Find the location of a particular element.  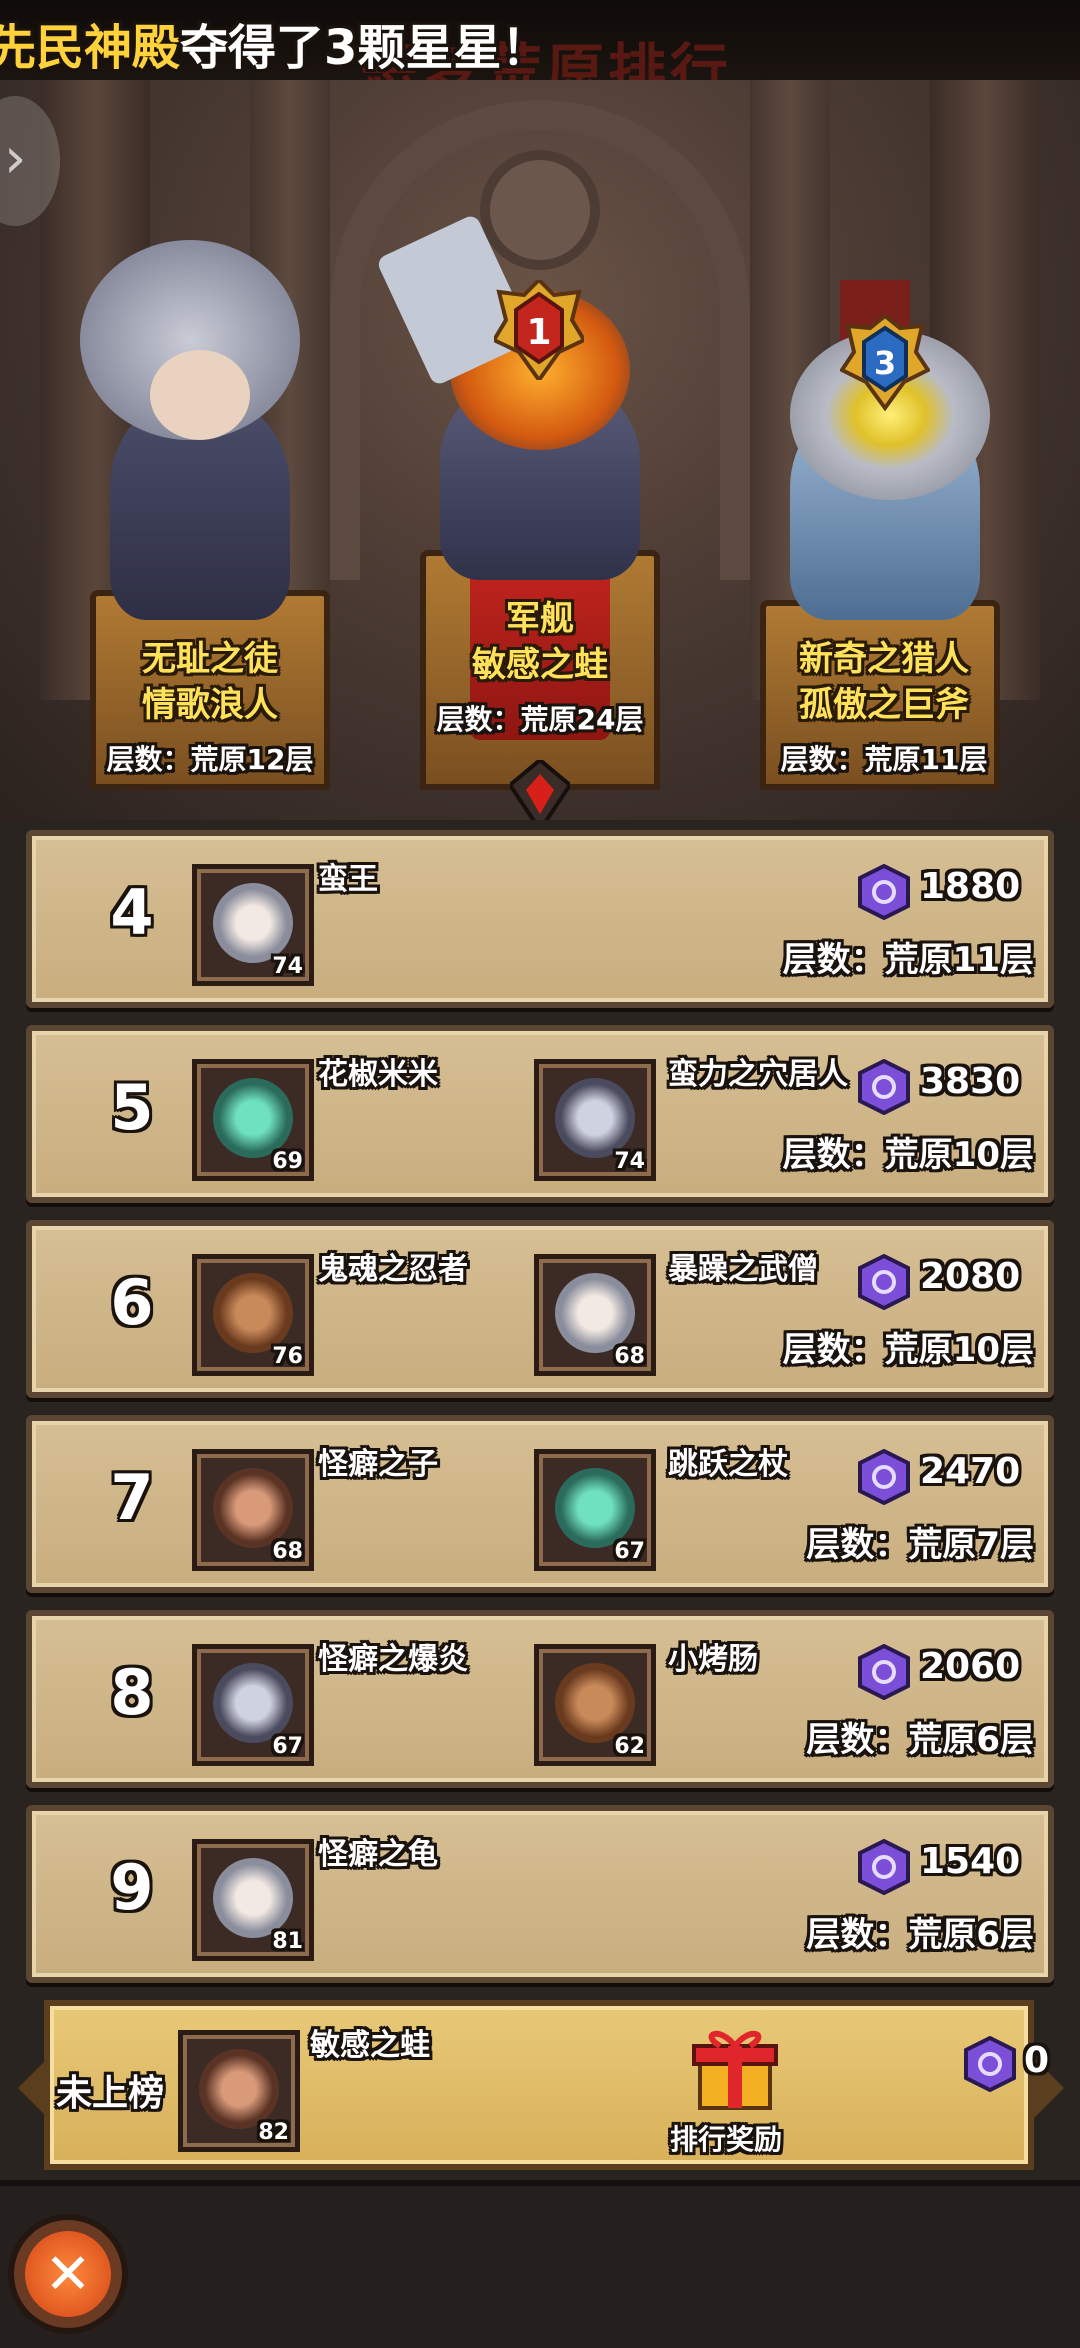

member-level: 81 is located at coordinates (287, 1941).